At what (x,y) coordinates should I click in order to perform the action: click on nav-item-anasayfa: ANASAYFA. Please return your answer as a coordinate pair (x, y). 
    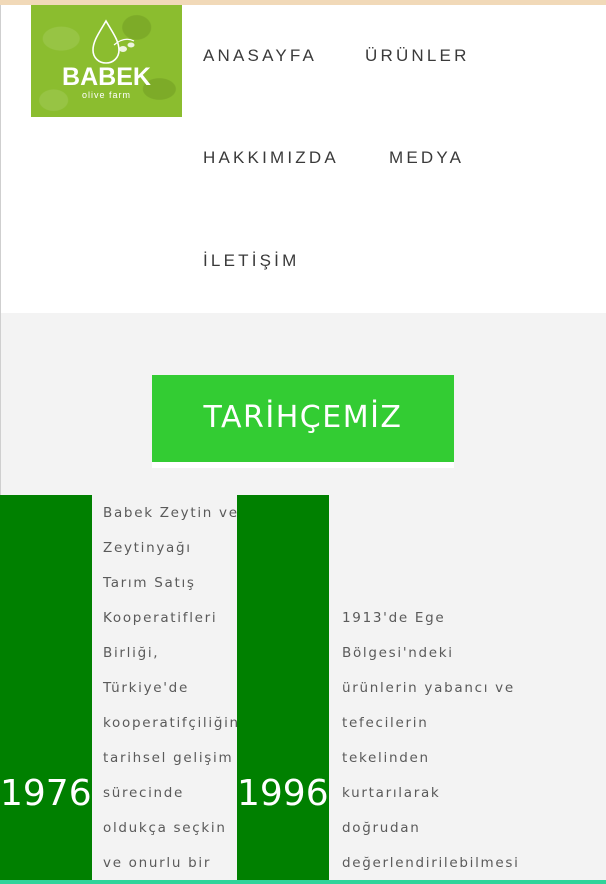
    Looking at the image, I should click on (260, 56).